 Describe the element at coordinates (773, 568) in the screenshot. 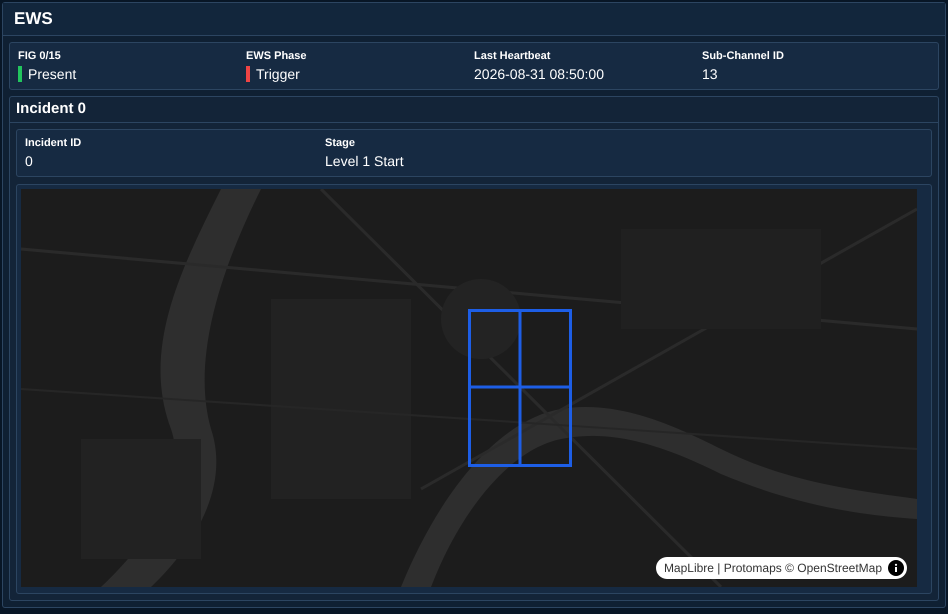

I see `map-attribution: MapLibre | Protomaps © OpenStreetMap` at that location.